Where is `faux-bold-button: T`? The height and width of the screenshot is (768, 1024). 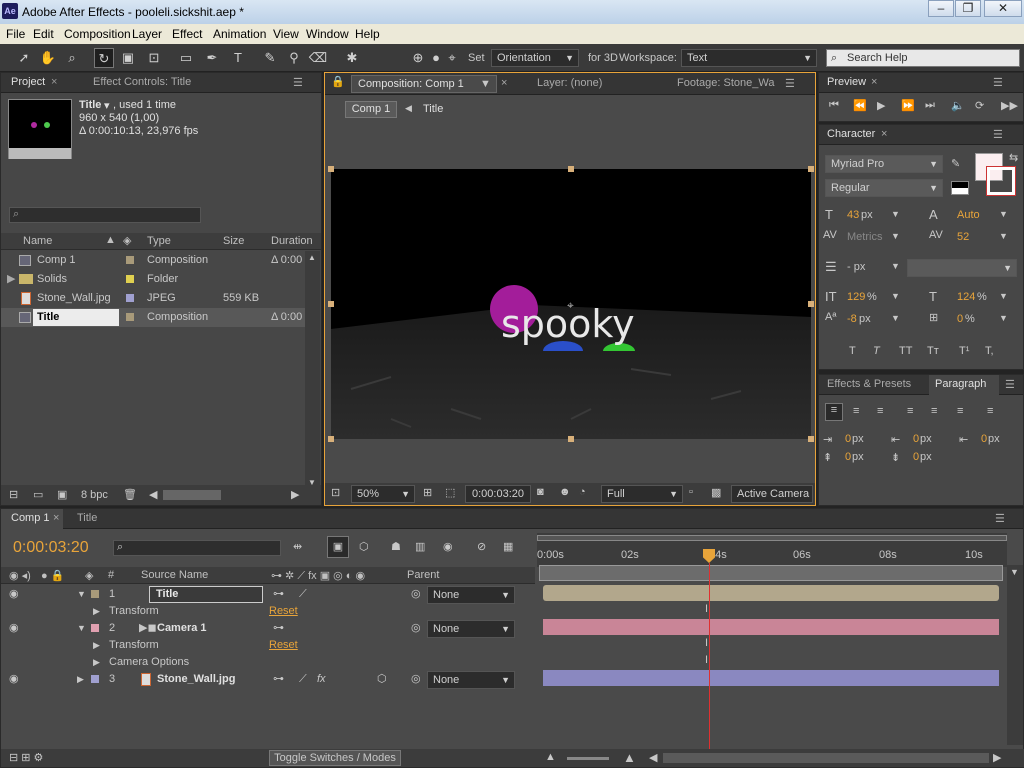 faux-bold-button: T is located at coordinates (852, 351).